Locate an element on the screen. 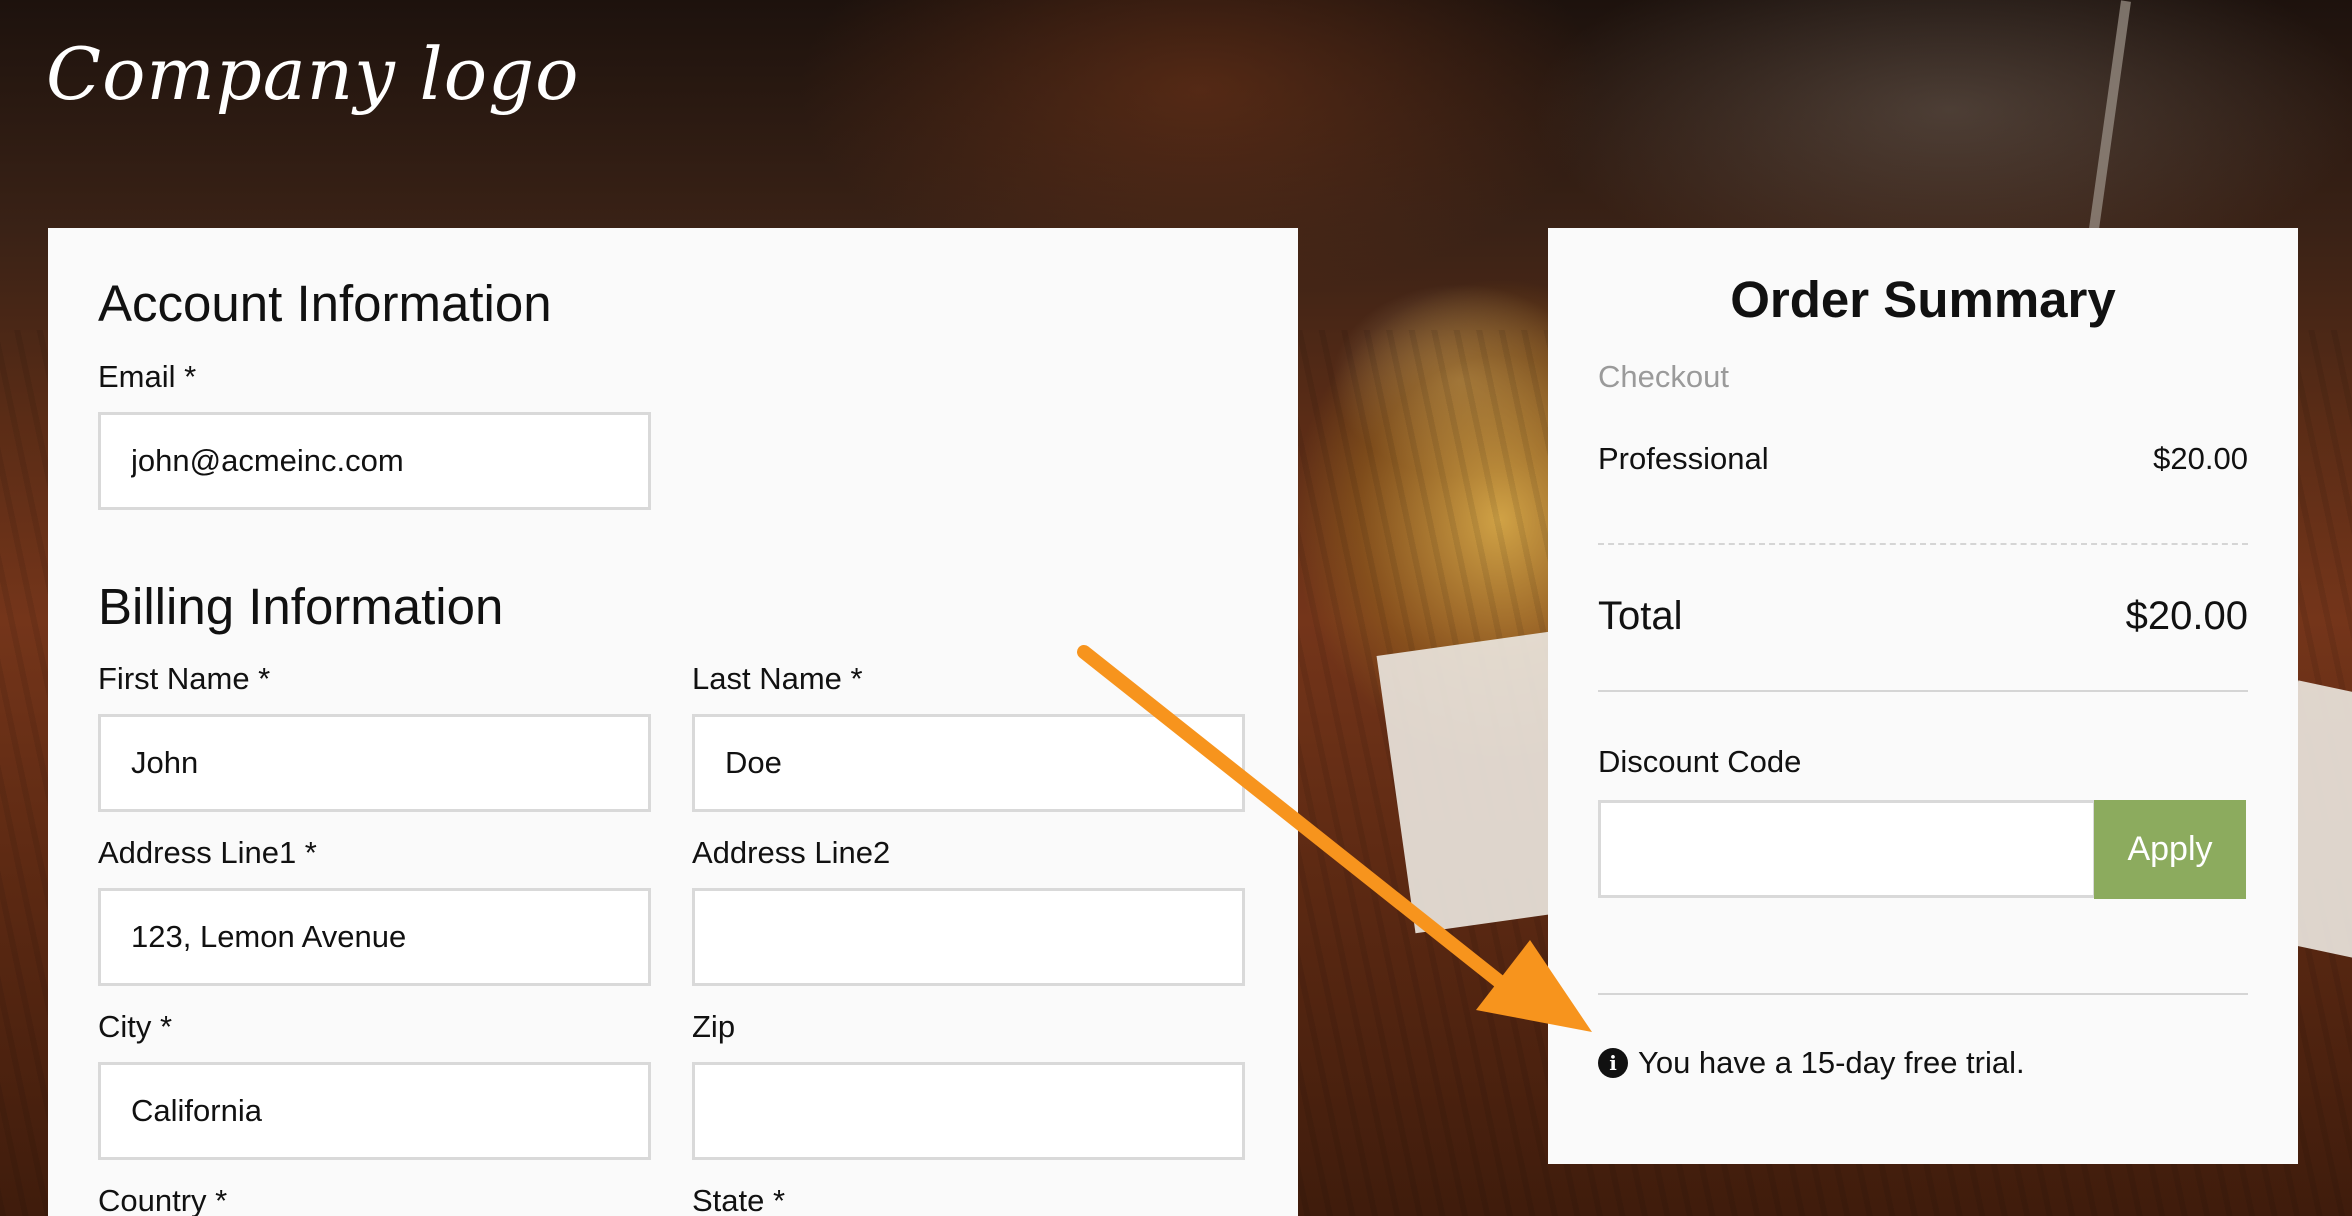 The image size is (2352, 1216). country-label: Country * is located at coordinates (163, 1199).